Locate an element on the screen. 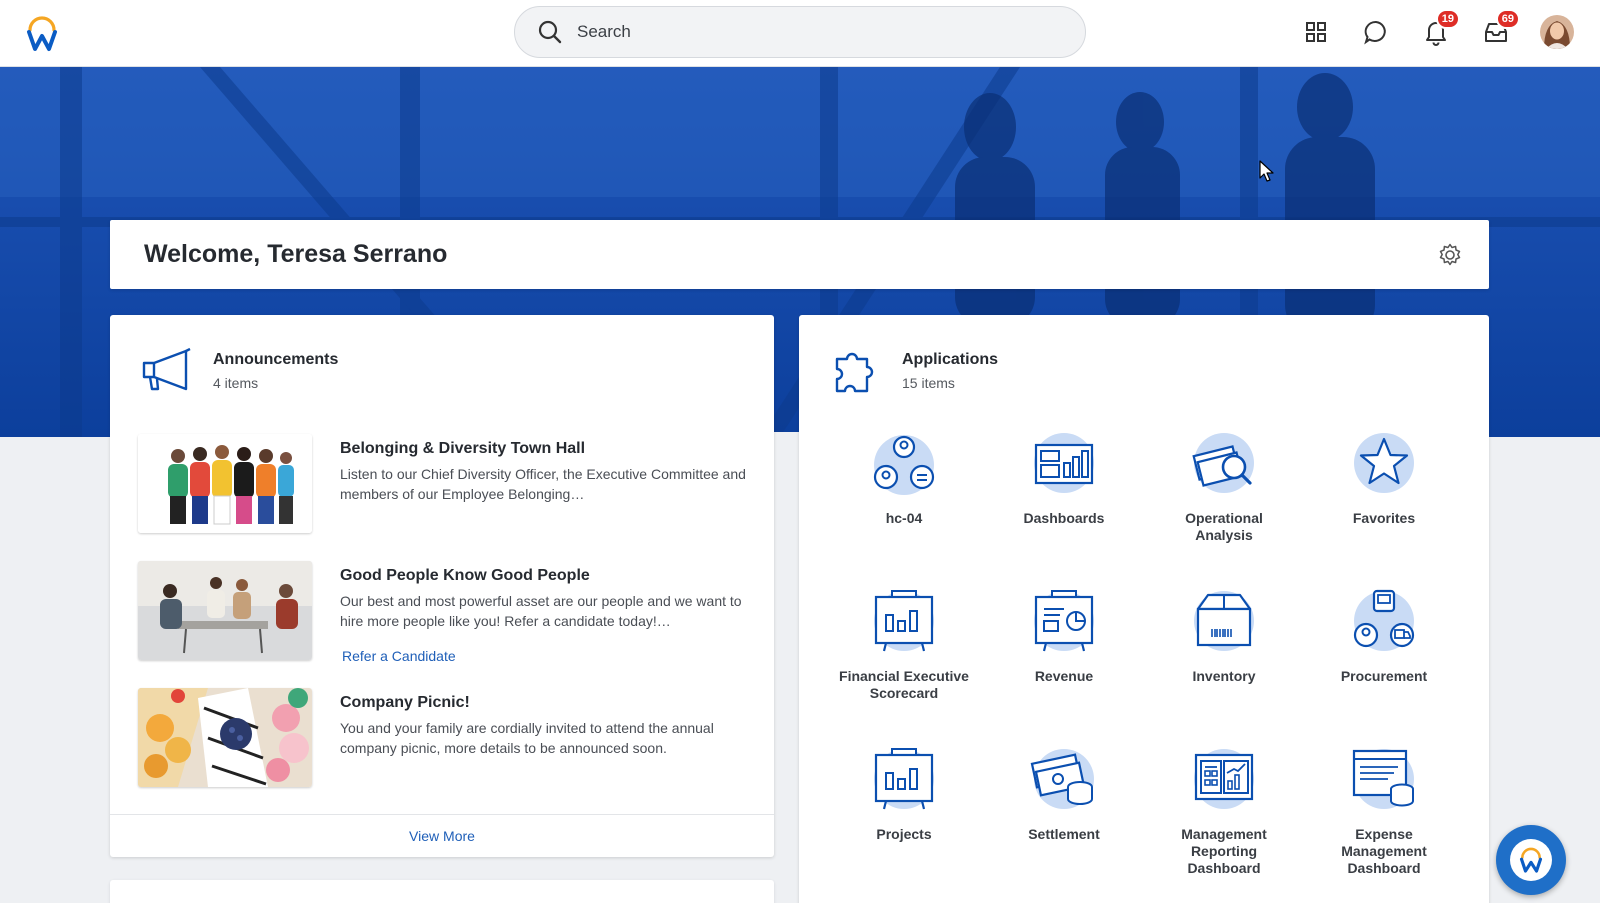  app-tile-financial-executive-scorecard: Financial Executive Scorecard is located at coordinates (904, 643).